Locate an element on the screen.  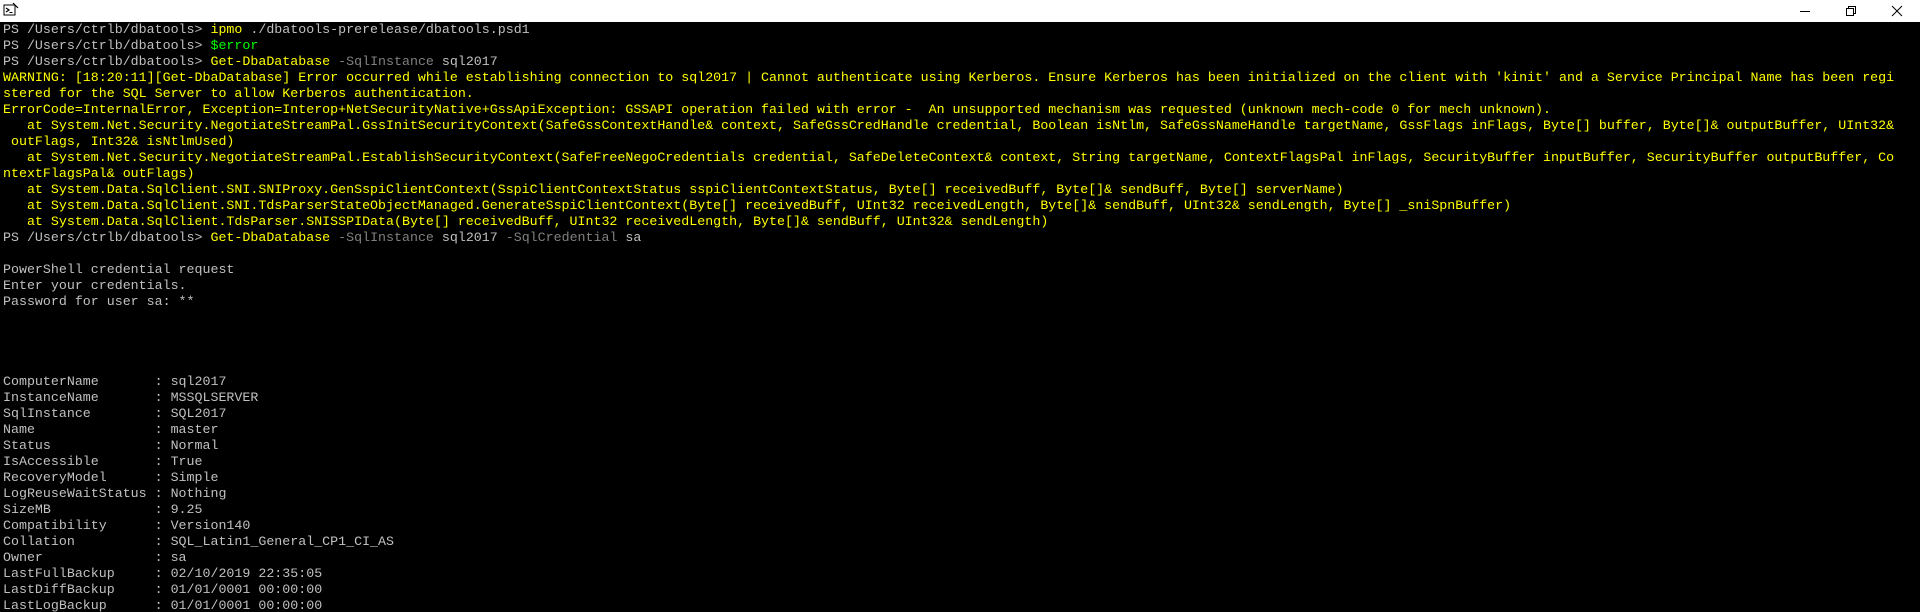
console-text-default: Collation : SQL_Latin1_General_CP1_CI_AS is located at coordinates (198, 541).